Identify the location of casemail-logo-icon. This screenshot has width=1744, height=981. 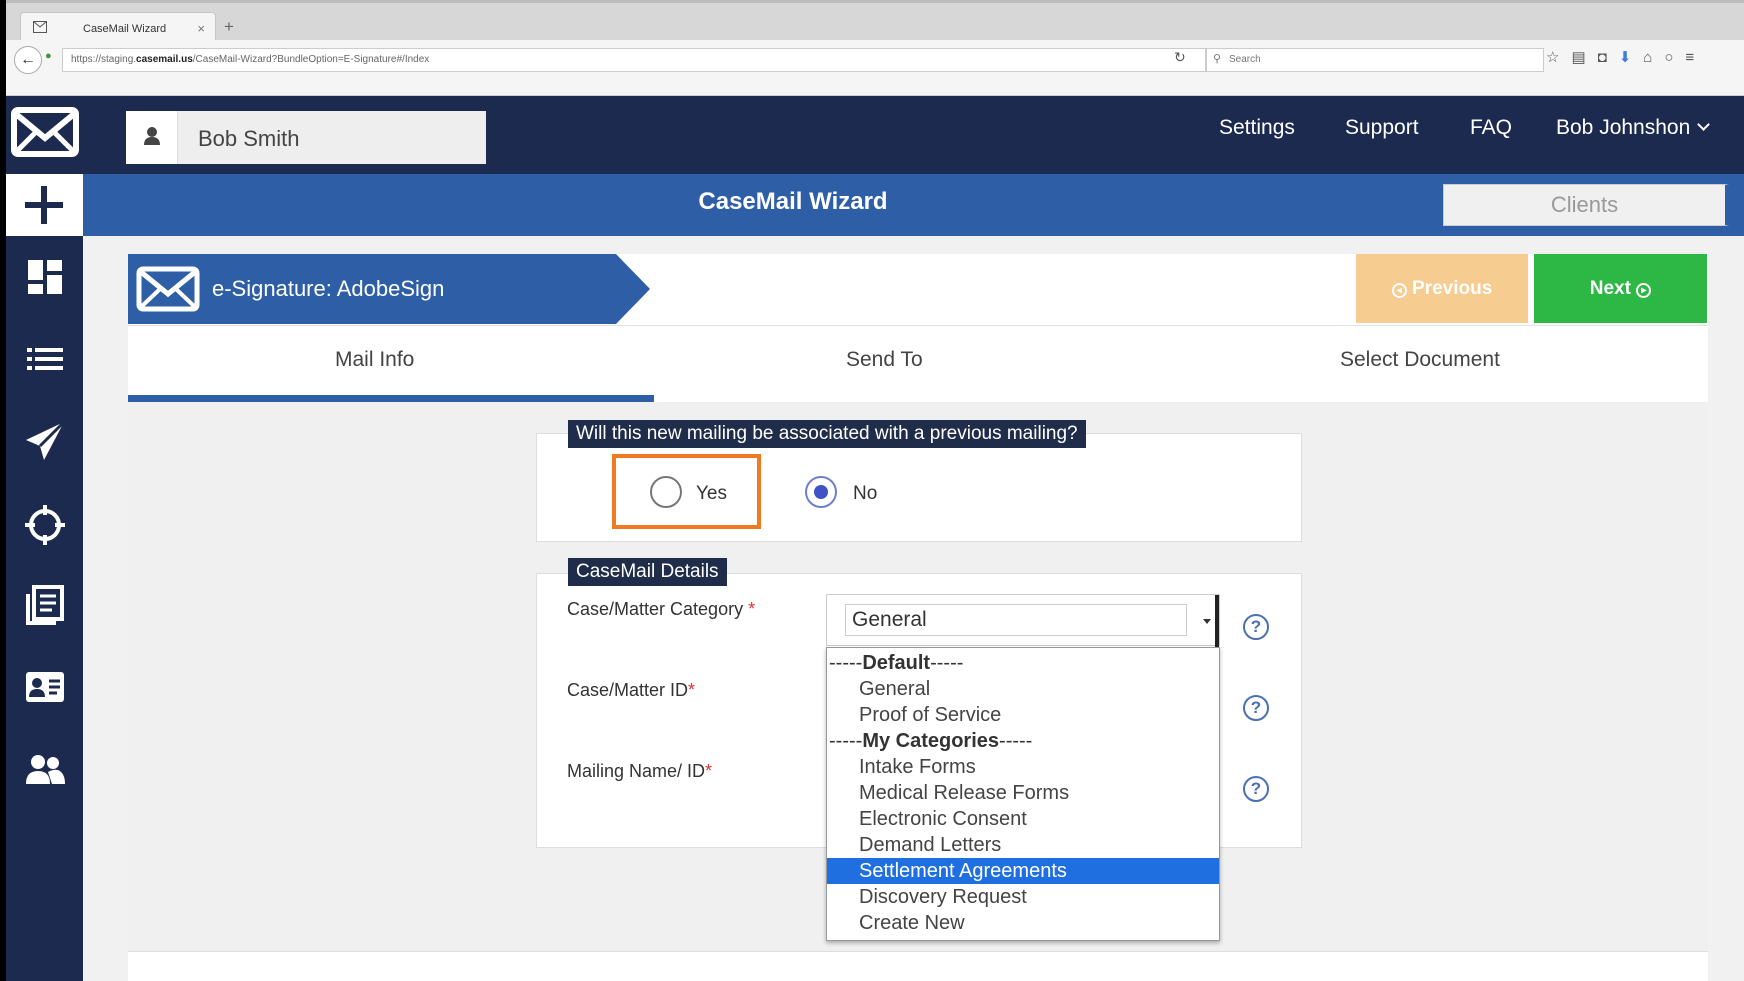
(46, 133).